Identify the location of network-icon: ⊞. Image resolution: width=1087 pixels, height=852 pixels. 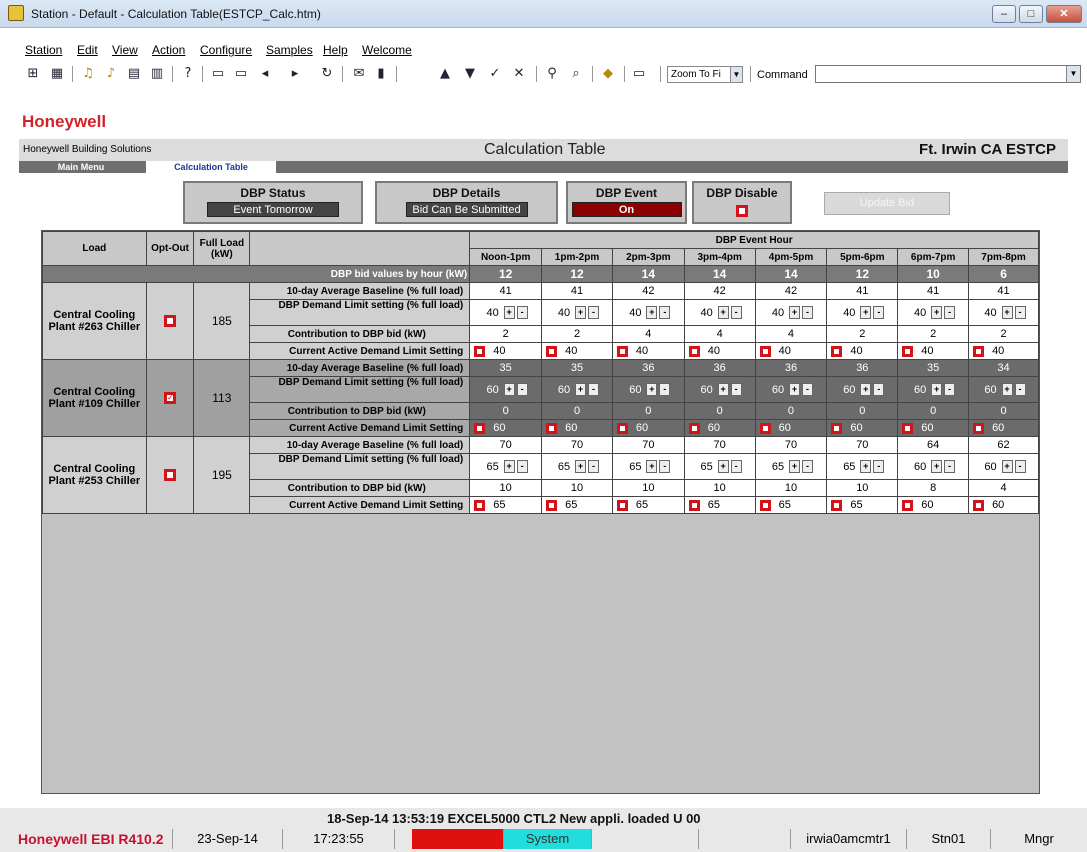
(33, 74).